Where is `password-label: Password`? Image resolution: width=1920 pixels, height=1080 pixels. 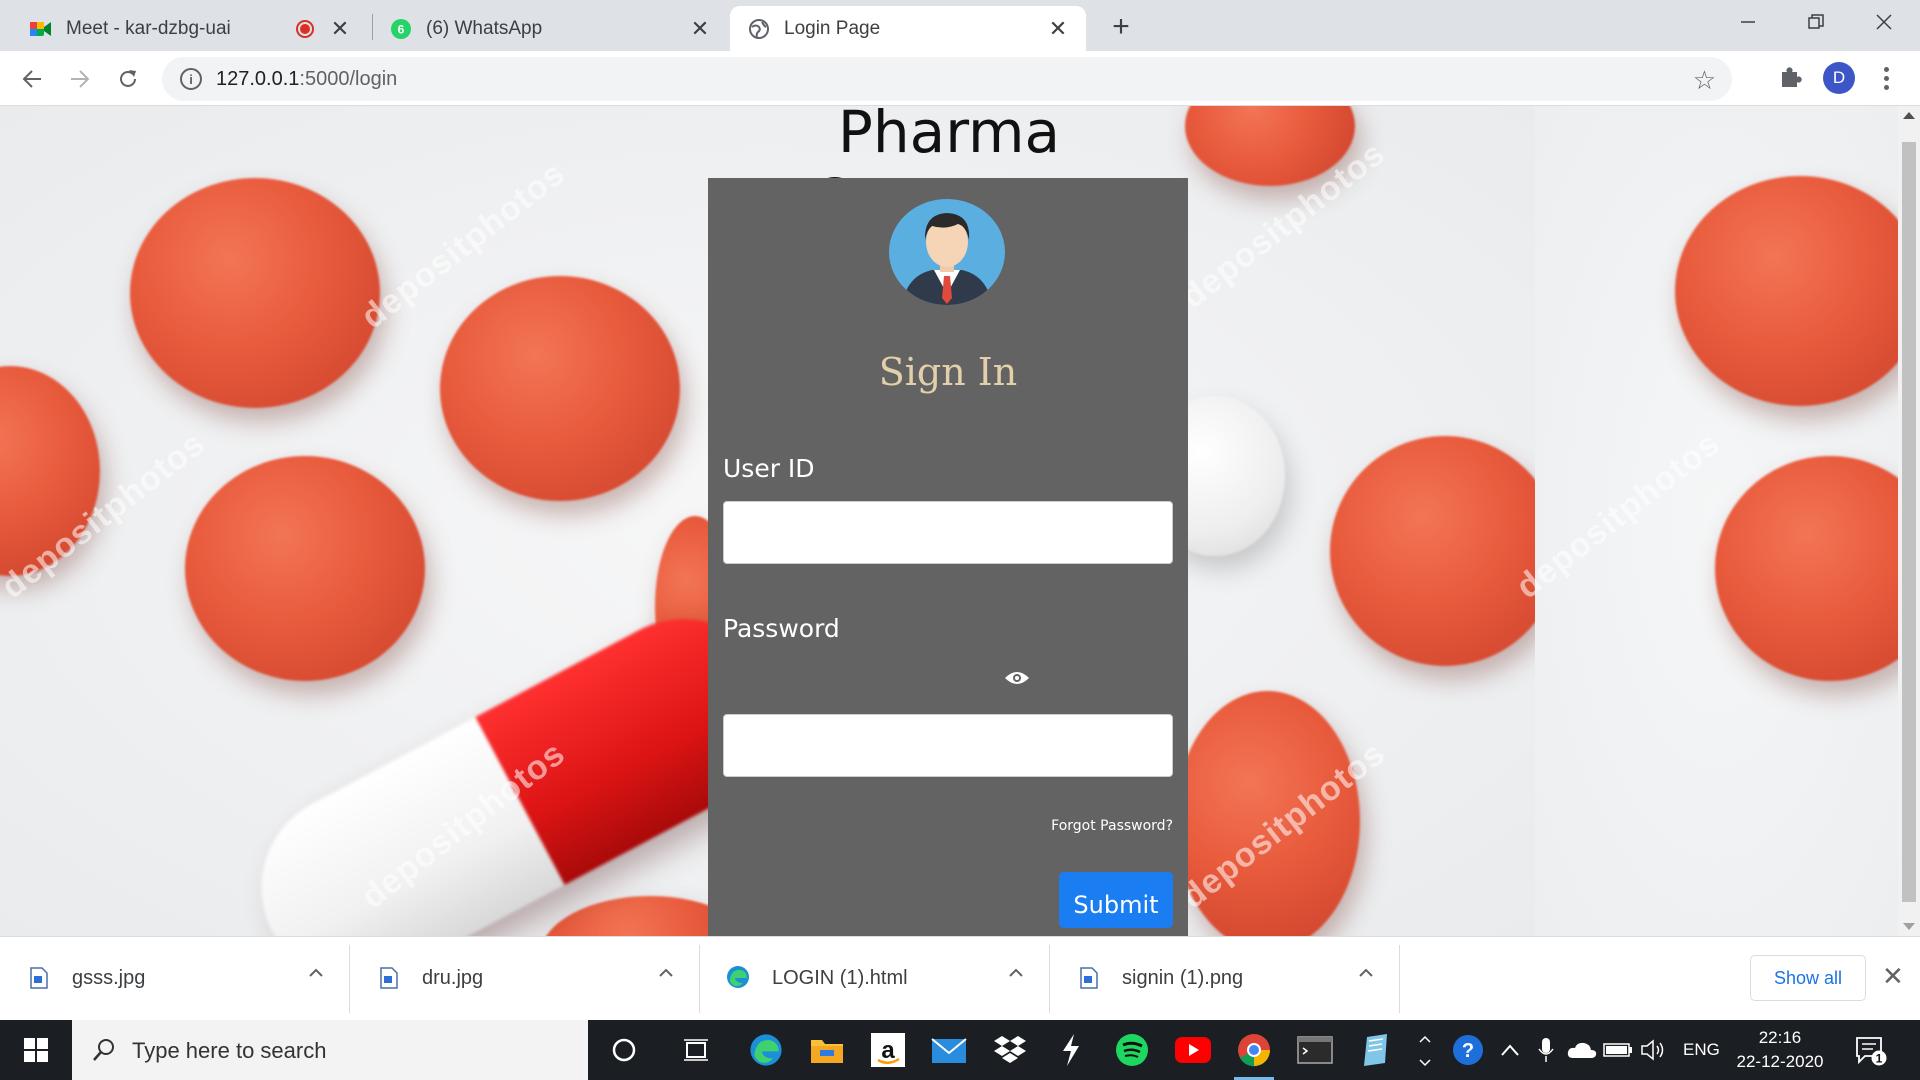 password-label: Password is located at coordinates (781, 628).